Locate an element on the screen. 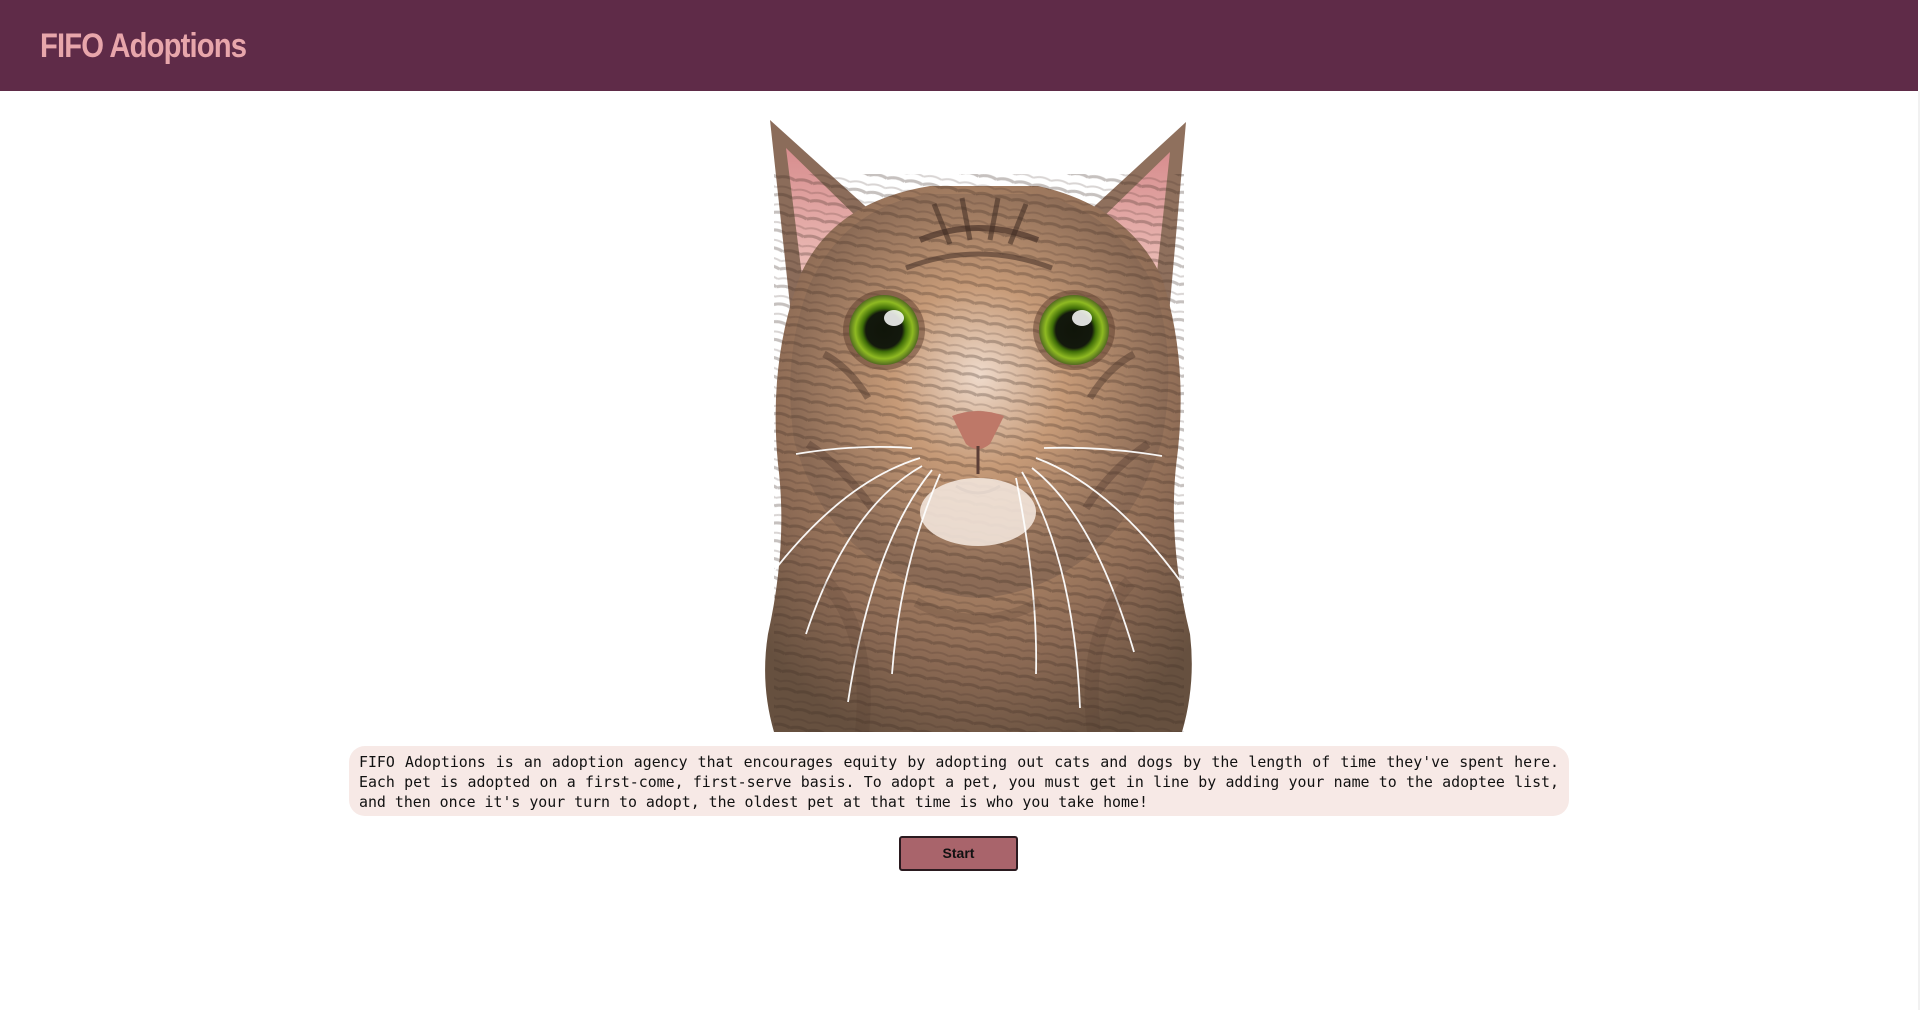 The width and height of the screenshot is (1920, 1010). hero-cat-image is located at coordinates (978, 423).